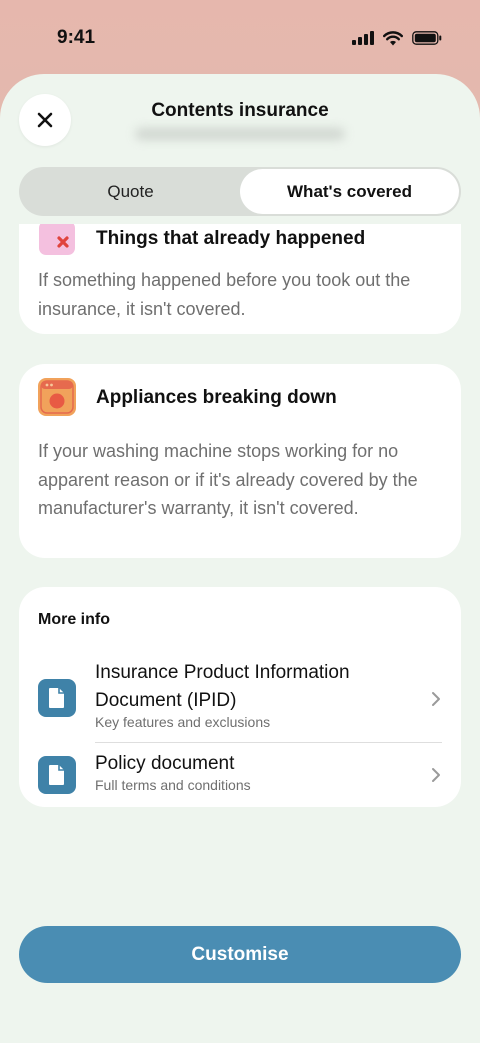  Describe the element at coordinates (76, 37) in the screenshot. I see `status-time: 9:41` at that location.